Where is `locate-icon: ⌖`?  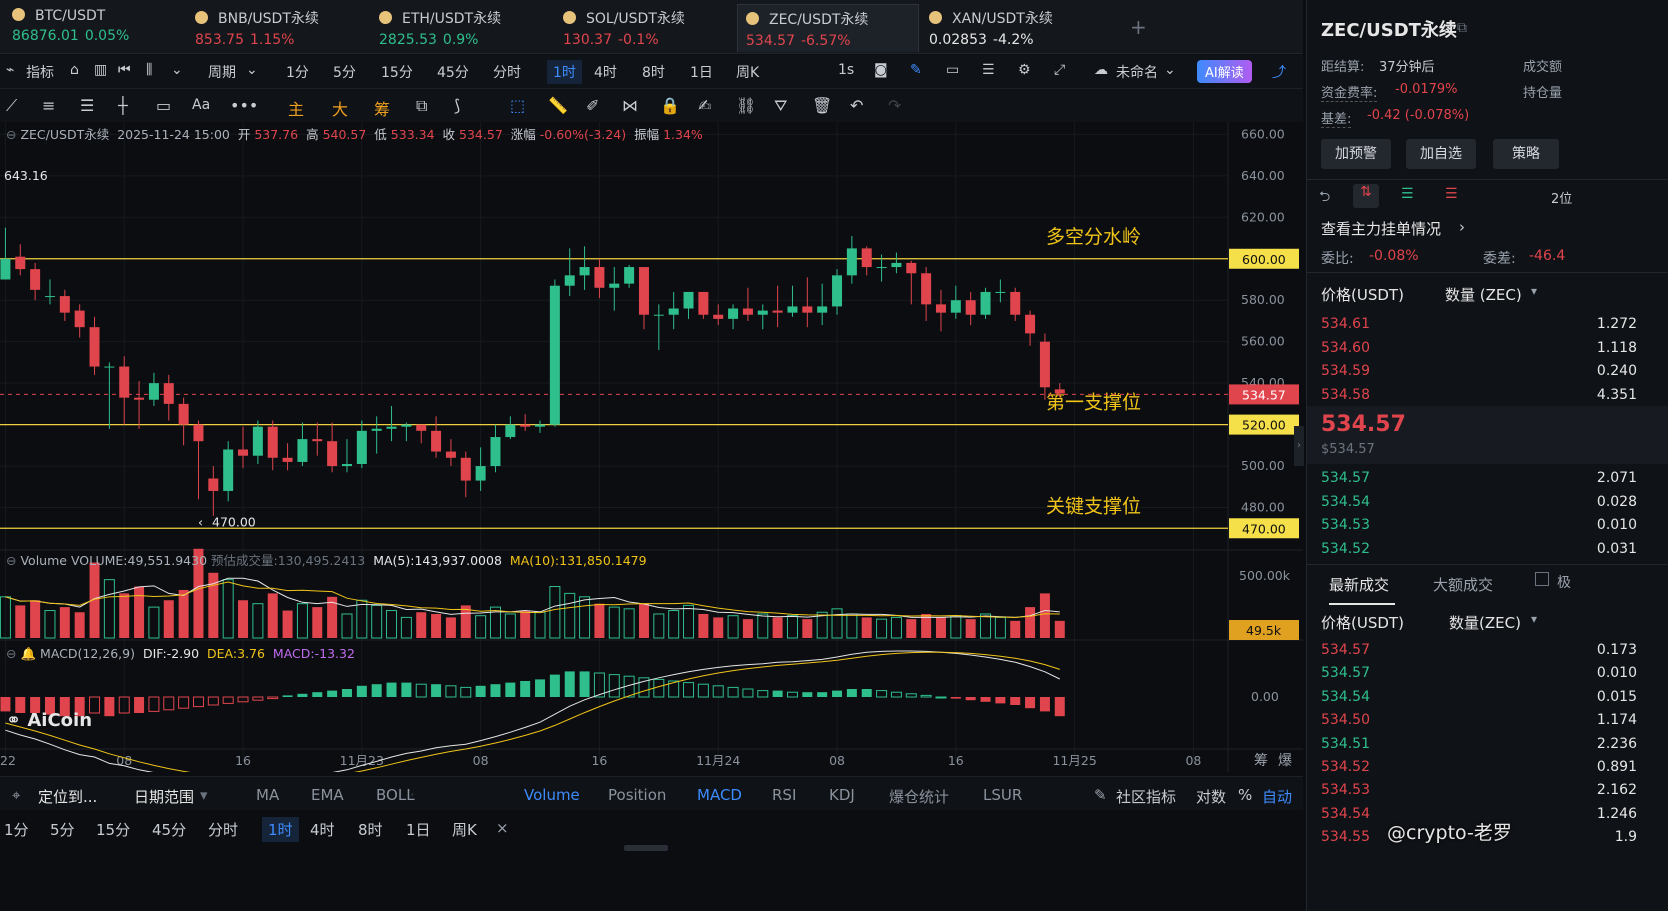
locate-icon: ⌖ is located at coordinates (16, 795).